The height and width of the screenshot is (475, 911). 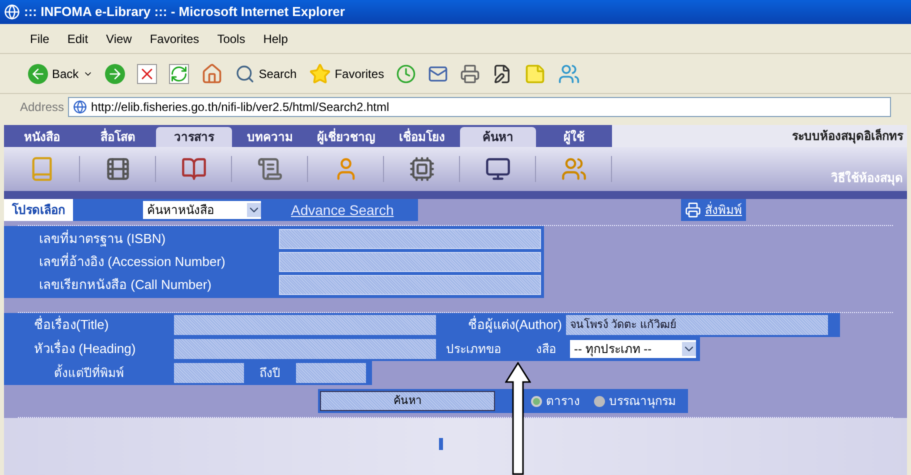 I want to click on menu-item: Tools, so click(x=231, y=39).